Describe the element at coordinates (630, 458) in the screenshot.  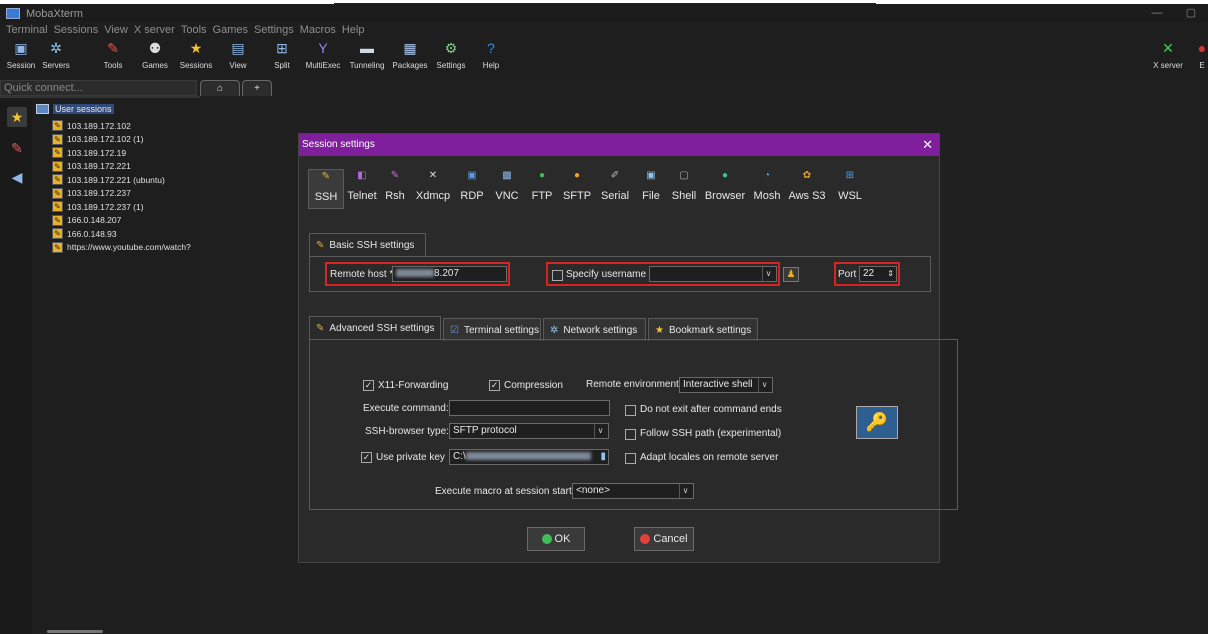
I see `adapt-locales-checkbox` at that location.